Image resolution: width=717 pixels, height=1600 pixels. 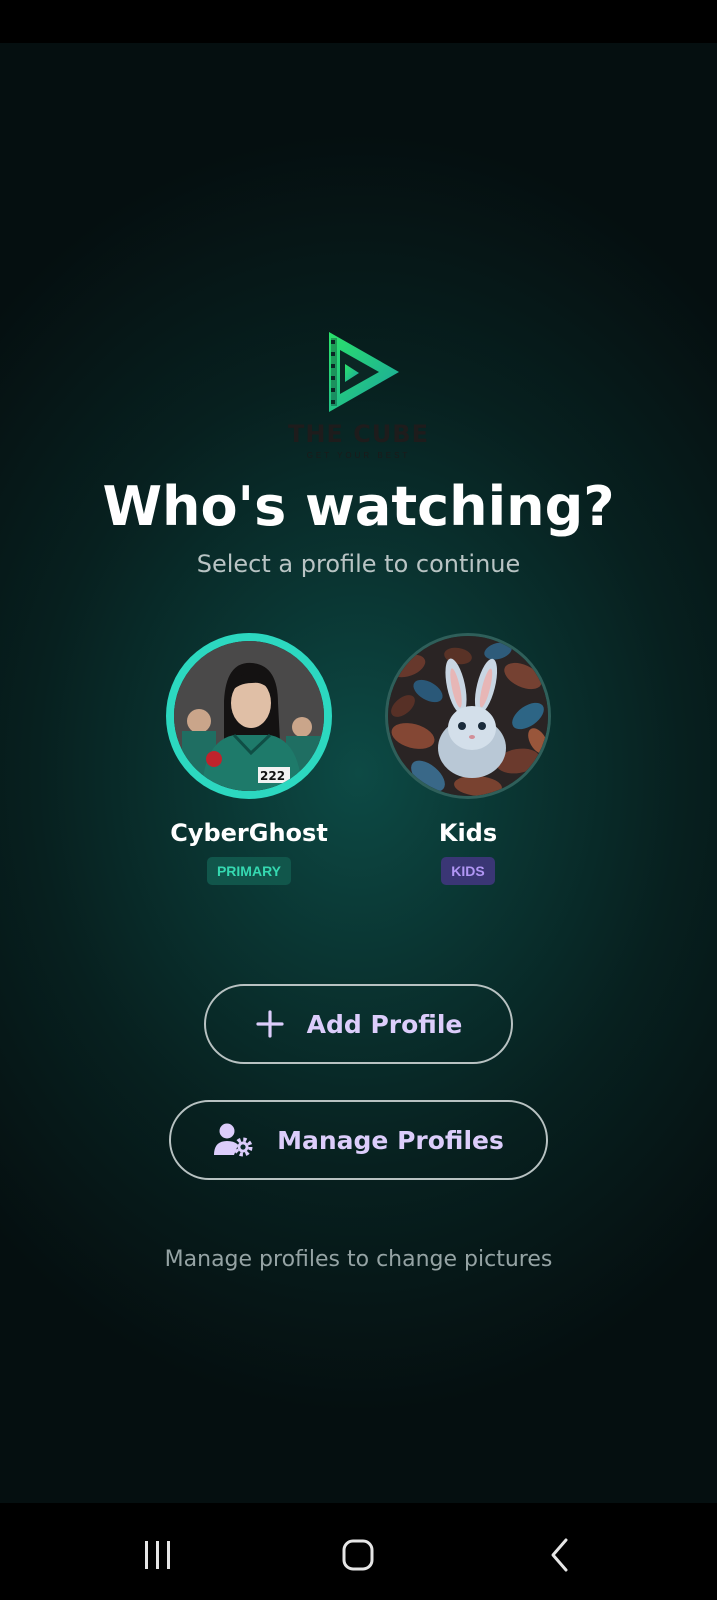 I want to click on back-icon, so click(x=559, y=1555).